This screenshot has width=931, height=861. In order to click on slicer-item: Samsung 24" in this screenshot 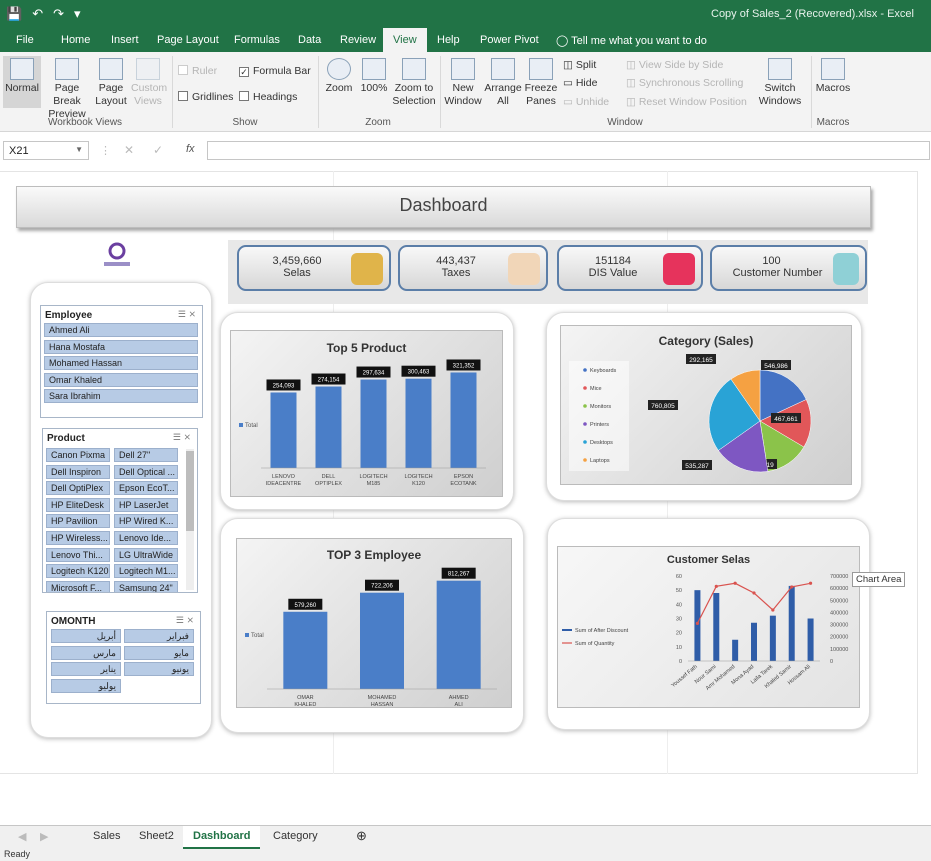, I will do `click(146, 586)`.